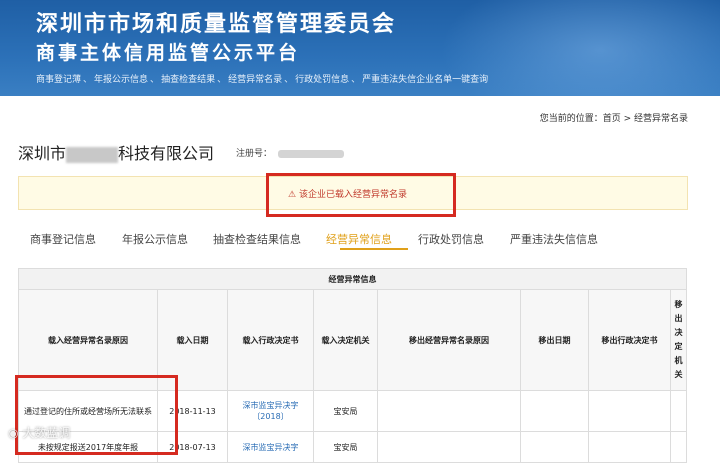  Describe the element at coordinates (58, 80) in the screenshot. I see `nav-item-registry: 商事登记薄` at that location.